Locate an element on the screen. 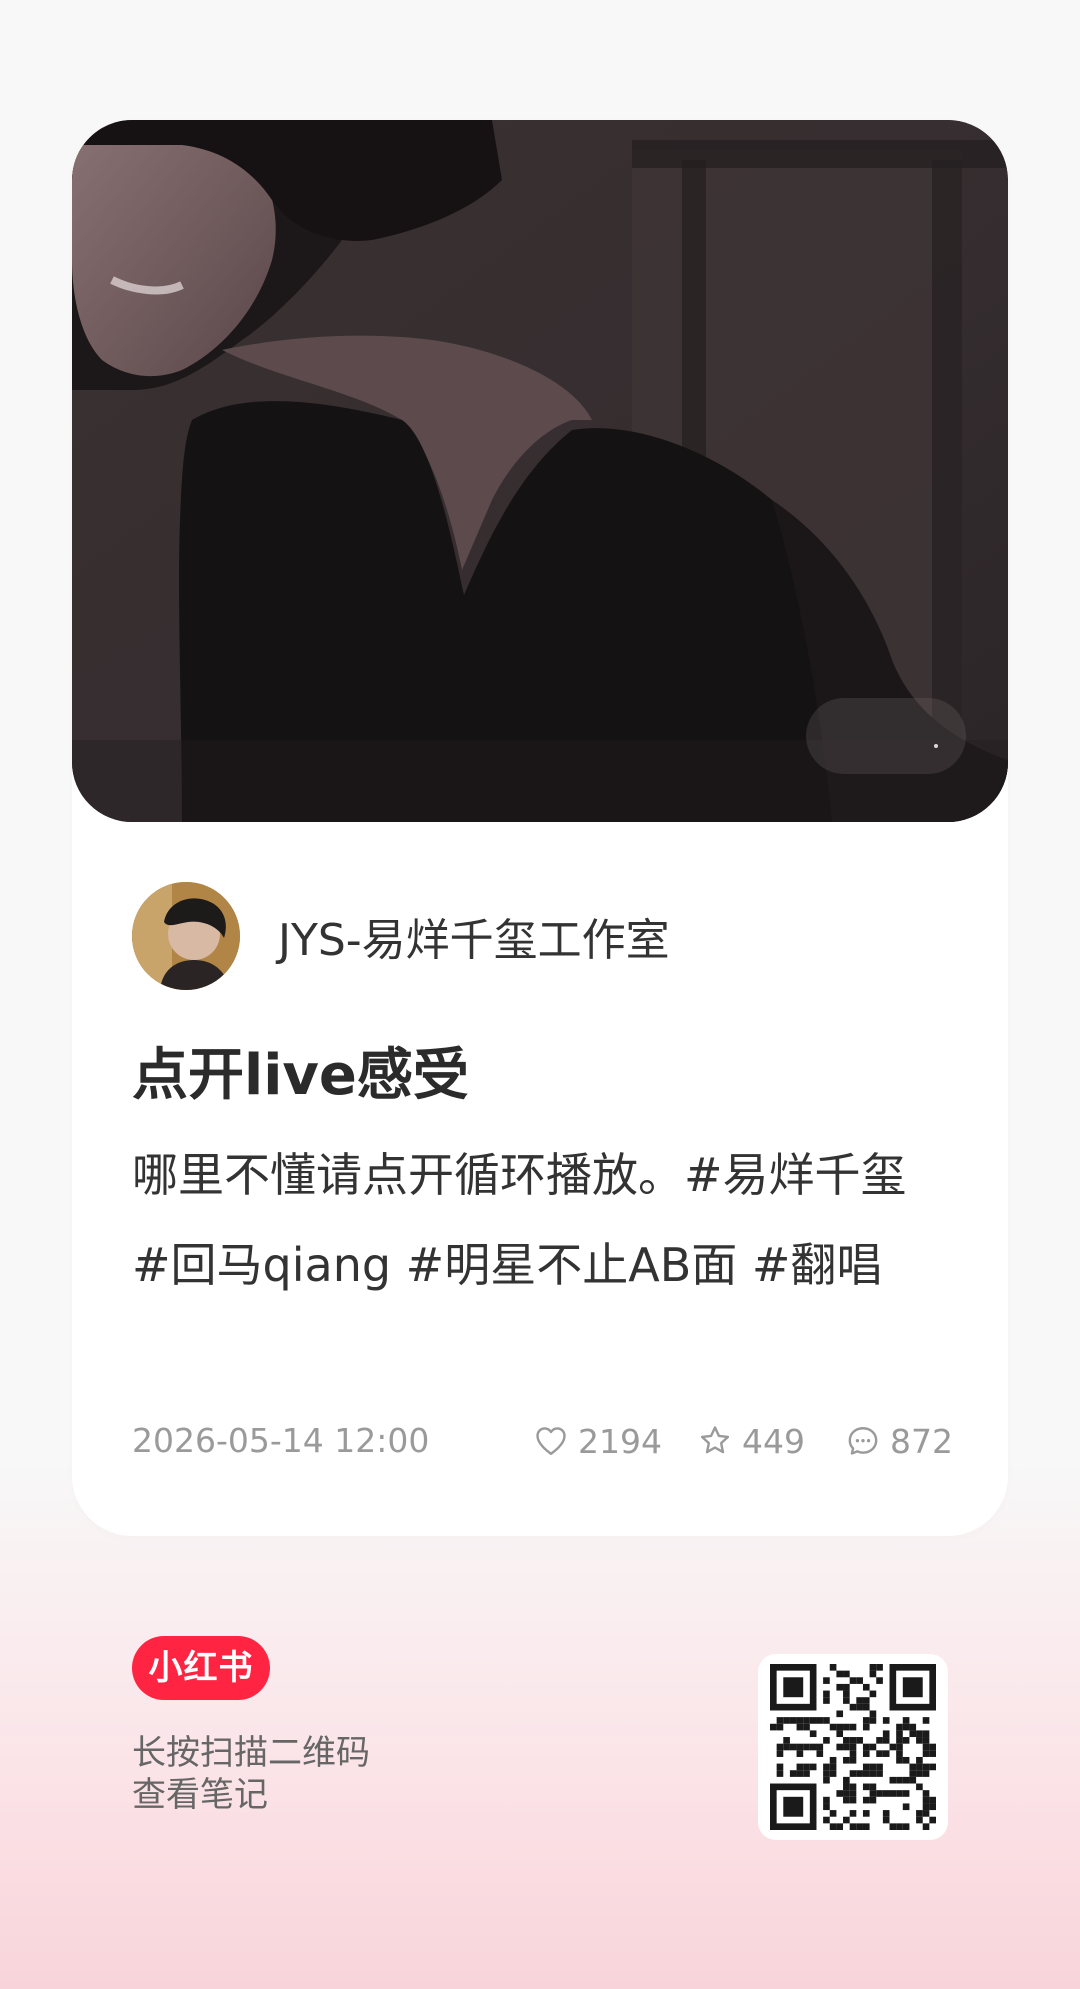 This screenshot has height=1989, width=1080. heart-icon is located at coordinates (551, 1441).